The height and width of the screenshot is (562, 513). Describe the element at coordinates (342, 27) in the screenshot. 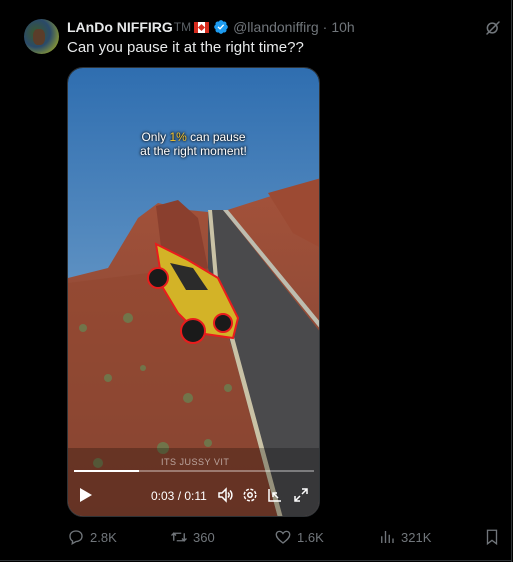

I see `tweet-time: 10h` at that location.